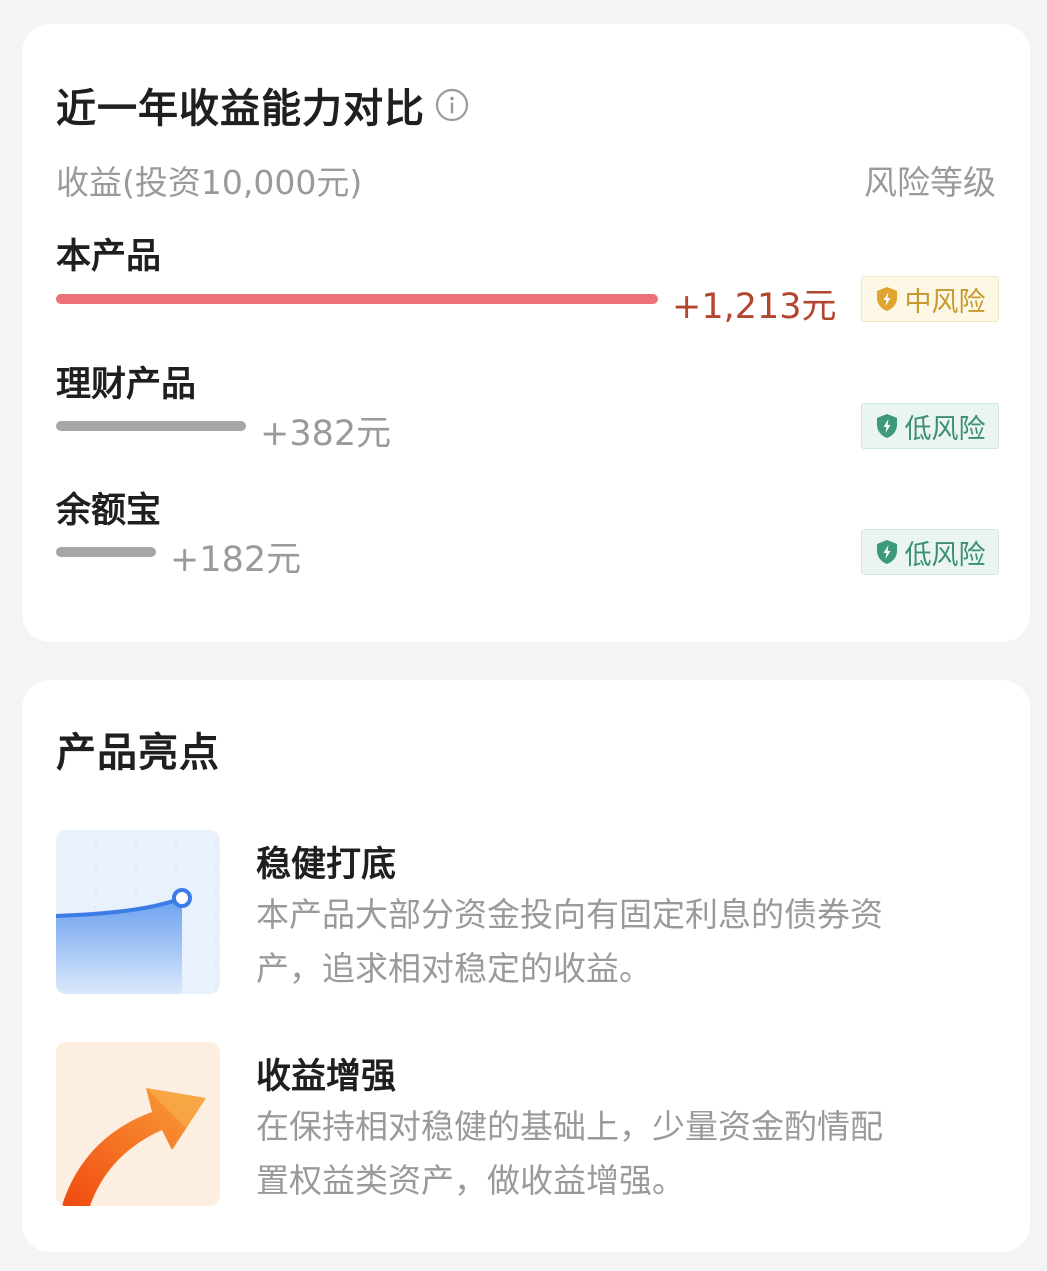  I want to click on highlight-name-stable: 稳健打底, so click(326, 865).